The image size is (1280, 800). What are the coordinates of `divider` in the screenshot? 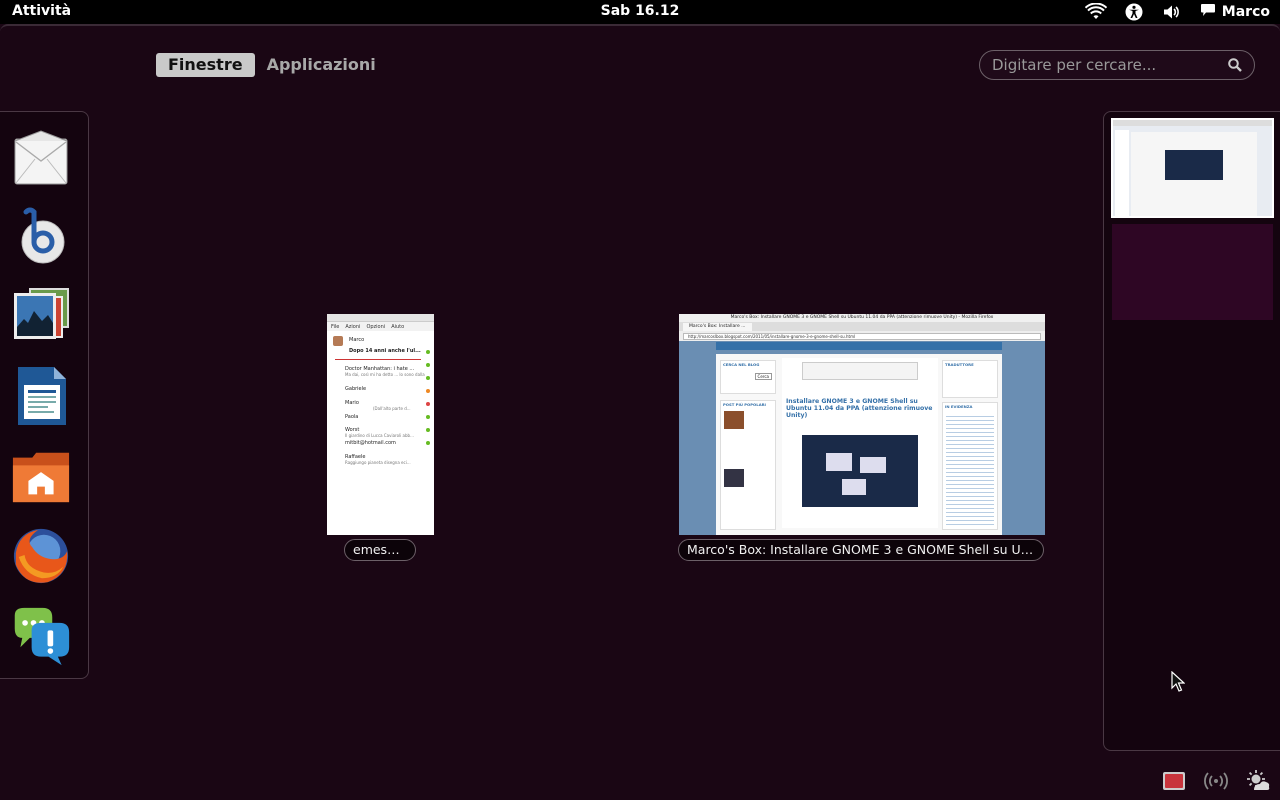 It's located at (378, 359).